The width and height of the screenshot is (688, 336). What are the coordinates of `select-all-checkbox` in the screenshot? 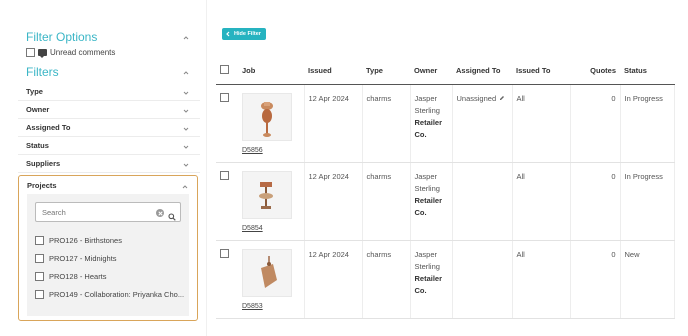 It's located at (224, 70).